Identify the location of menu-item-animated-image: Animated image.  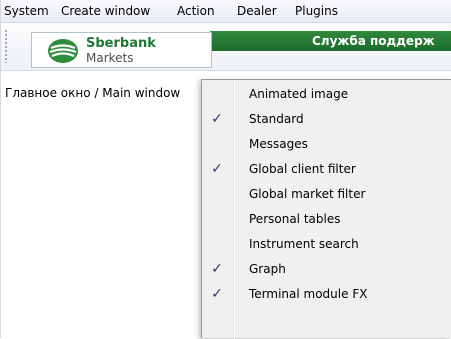
(326, 94).